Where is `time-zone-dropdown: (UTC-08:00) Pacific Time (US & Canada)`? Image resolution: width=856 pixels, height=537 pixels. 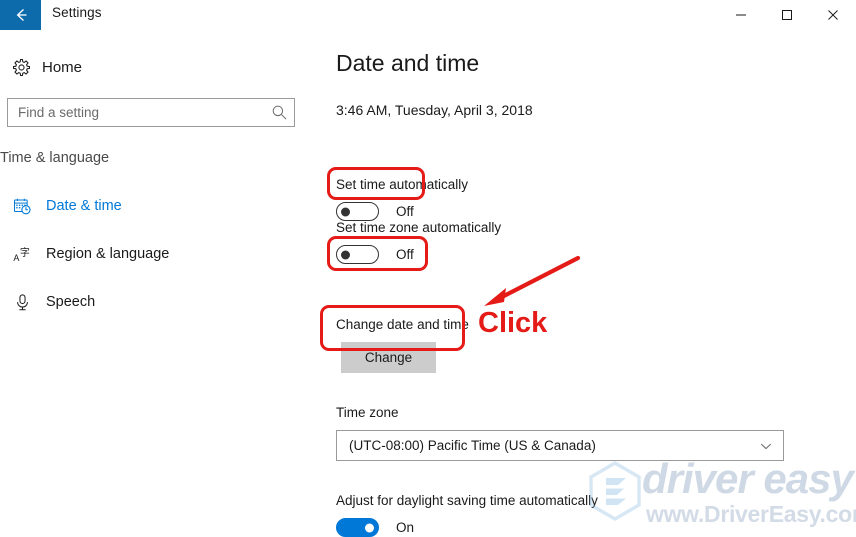 time-zone-dropdown: (UTC-08:00) Pacific Time (US & Canada) is located at coordinates (560, 445).